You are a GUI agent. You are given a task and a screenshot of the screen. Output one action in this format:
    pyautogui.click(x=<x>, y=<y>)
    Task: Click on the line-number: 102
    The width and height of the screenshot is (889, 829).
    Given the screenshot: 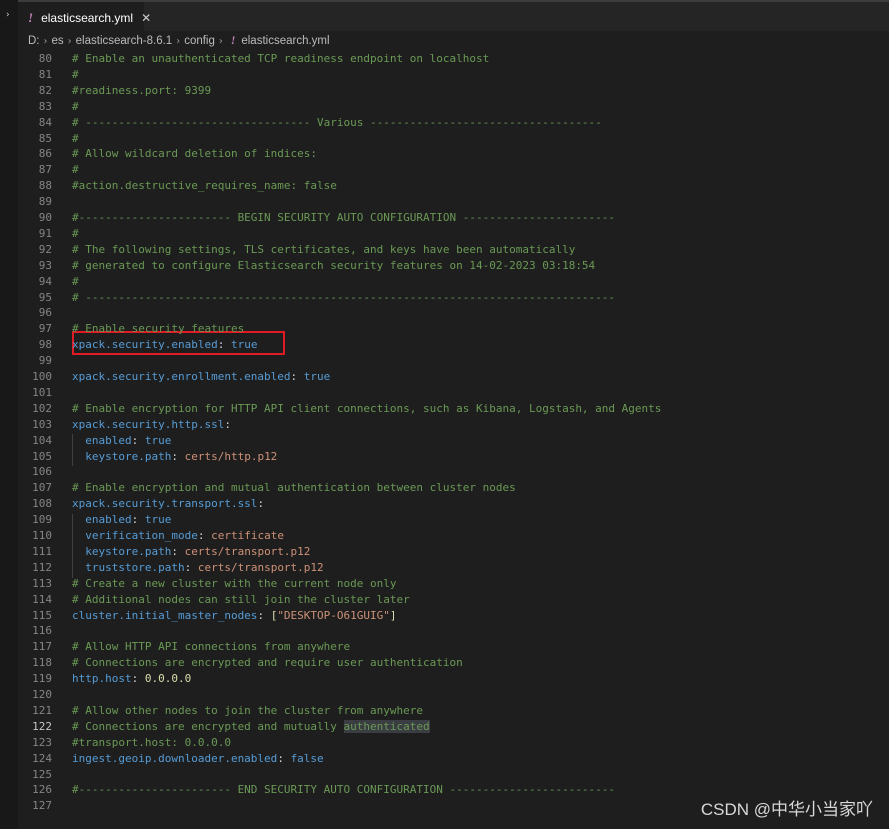 What is the action you would take?
    pyautogui.click(x=42, y=408)
    